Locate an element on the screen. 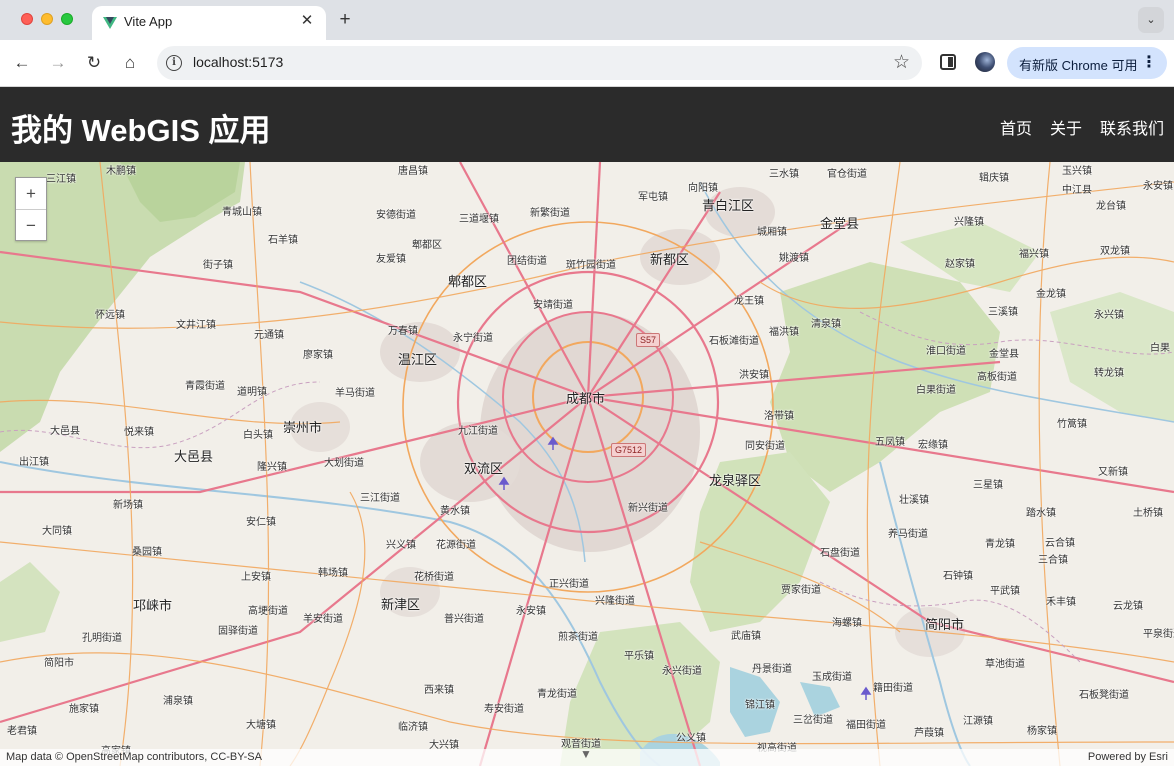 The height and width of the screenshot is (766, 1174). tab-close-icon: ✕ is located at coordinates (307, 21).